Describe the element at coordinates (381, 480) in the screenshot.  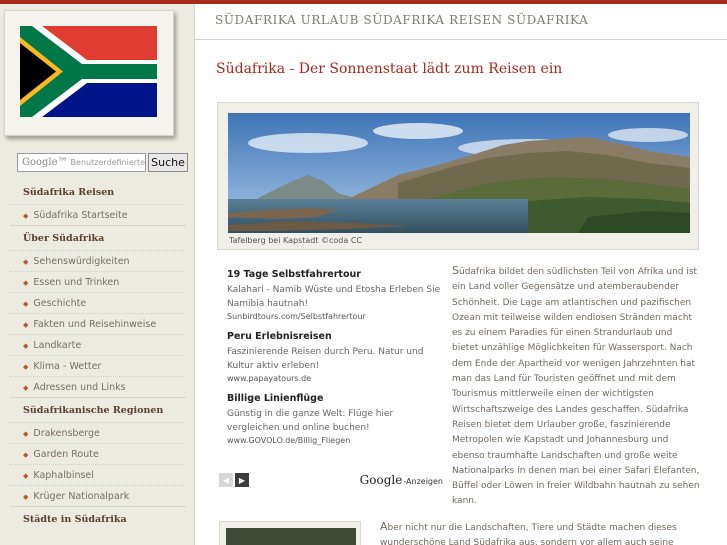
I see `google-brand: Google` at that location.